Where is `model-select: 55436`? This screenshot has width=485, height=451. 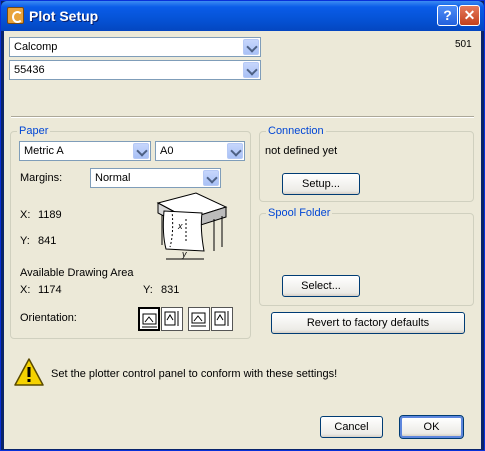 model-select: 55436 is located at coordinates (135, 70).